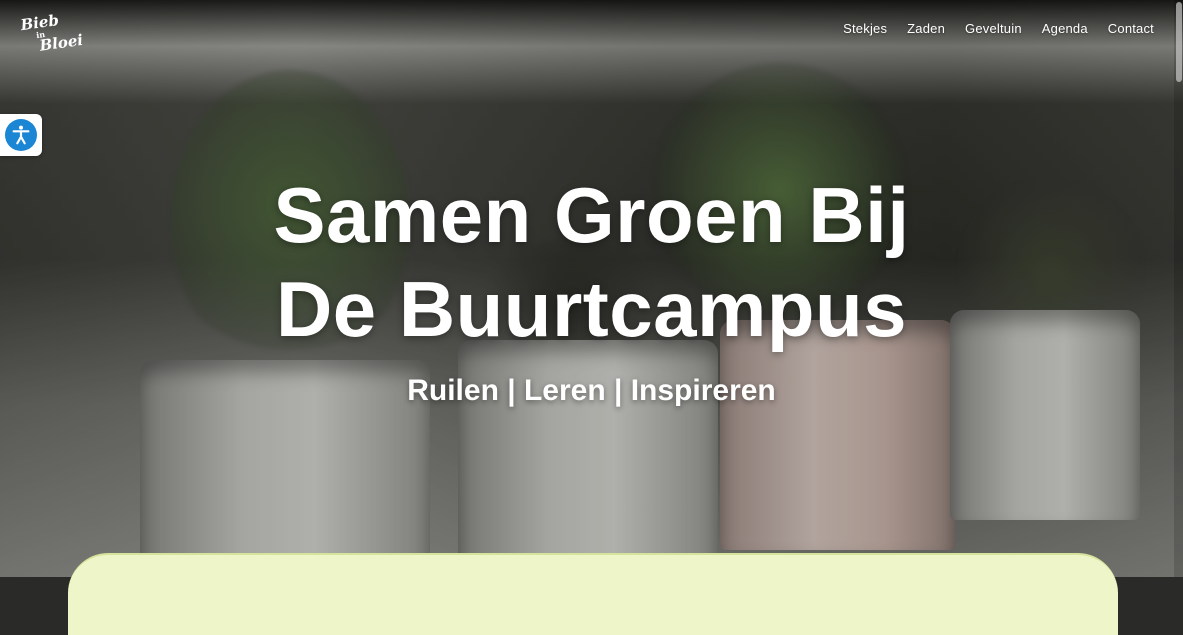 Image resolution: width=1183 pixels, height=635 pixels. What do you see at coordinates (993, 28) in the screenshot?
I see `nav-item-geveltuin: Geveltuin` at bounding box center [993, 28].